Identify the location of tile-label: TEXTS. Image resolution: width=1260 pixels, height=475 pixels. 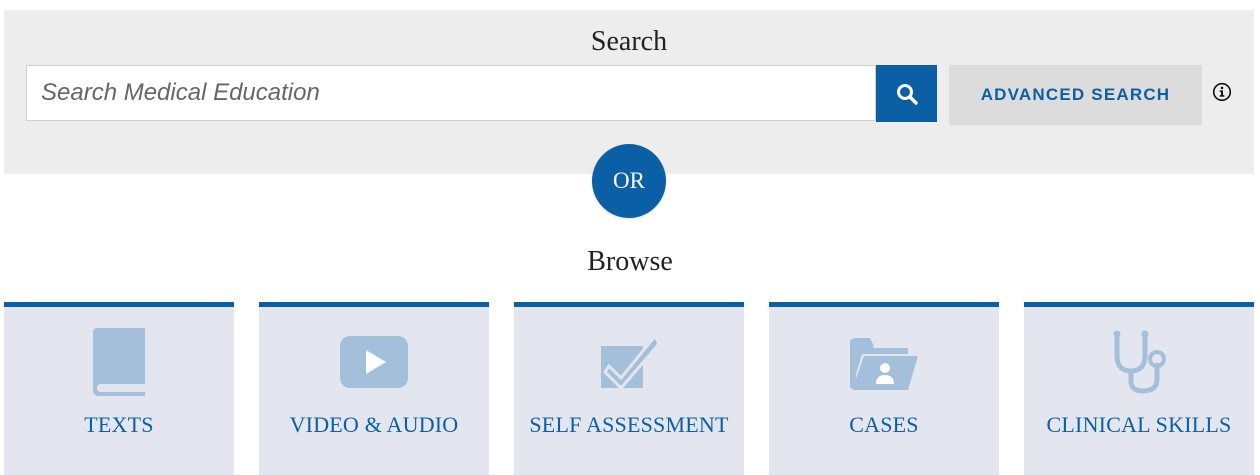
(119, 424).